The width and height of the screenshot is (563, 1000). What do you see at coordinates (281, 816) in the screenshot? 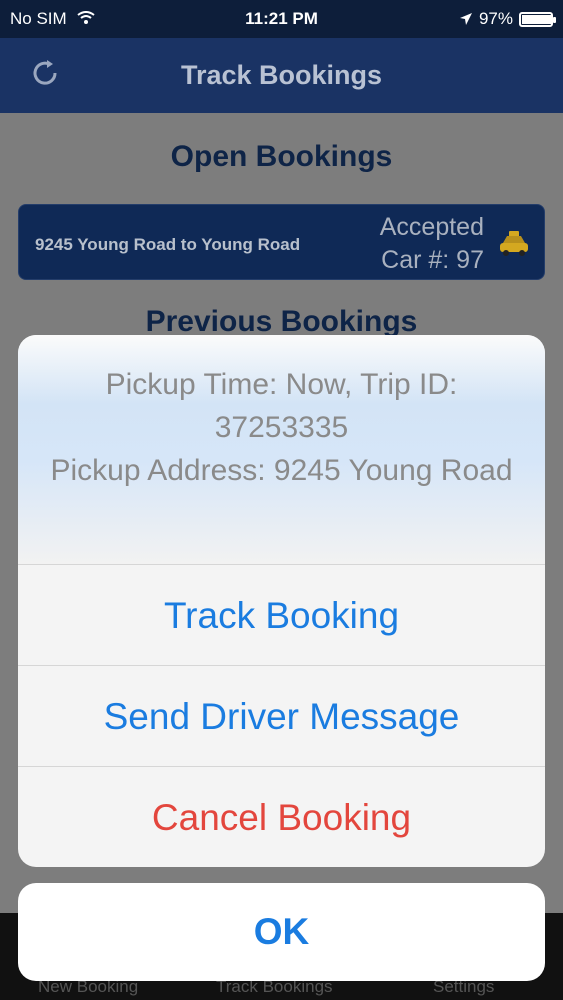
I see `cancel-booking-button: Cancel Booking` at bounding box center [281, 816].